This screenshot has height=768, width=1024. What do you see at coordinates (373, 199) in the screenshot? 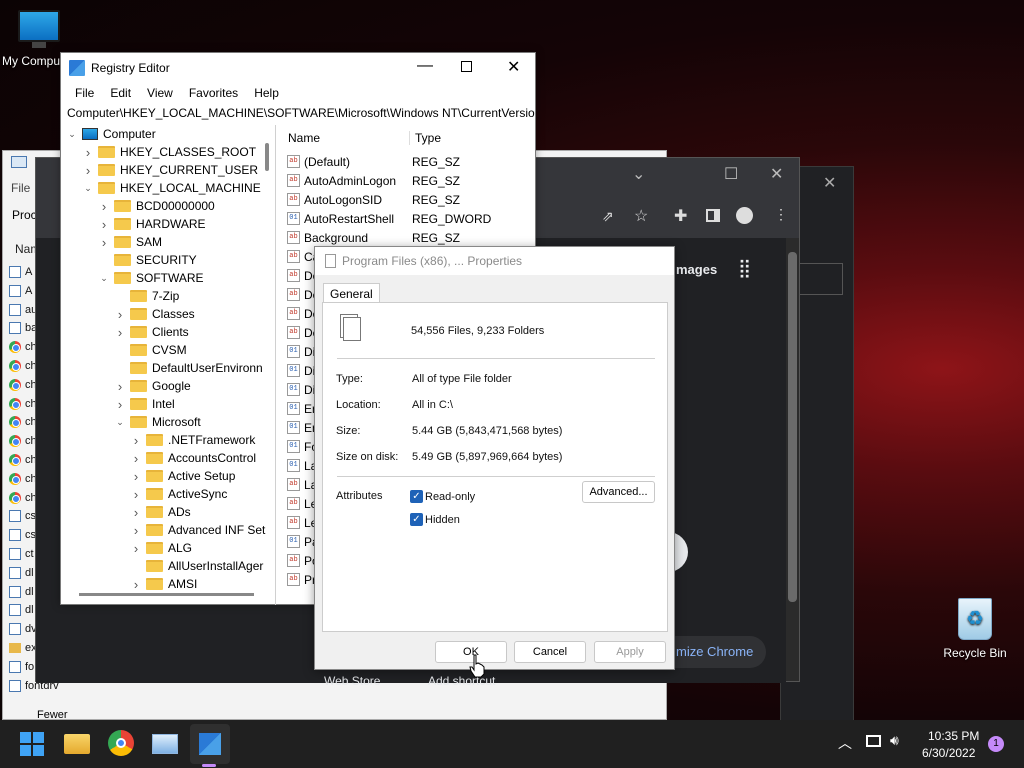
I see `value-row: ab AutoLogonSID REG_SZ` at bounding box center [373, 199].